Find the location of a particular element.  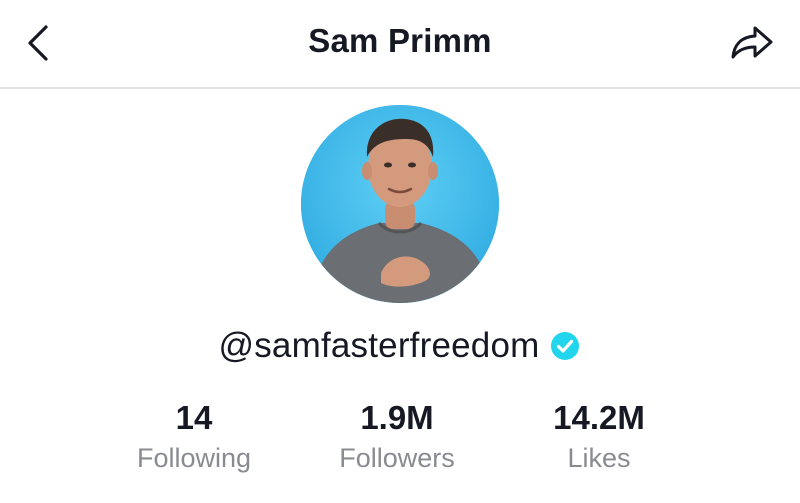

back-button is located at coordinates (38, 43).